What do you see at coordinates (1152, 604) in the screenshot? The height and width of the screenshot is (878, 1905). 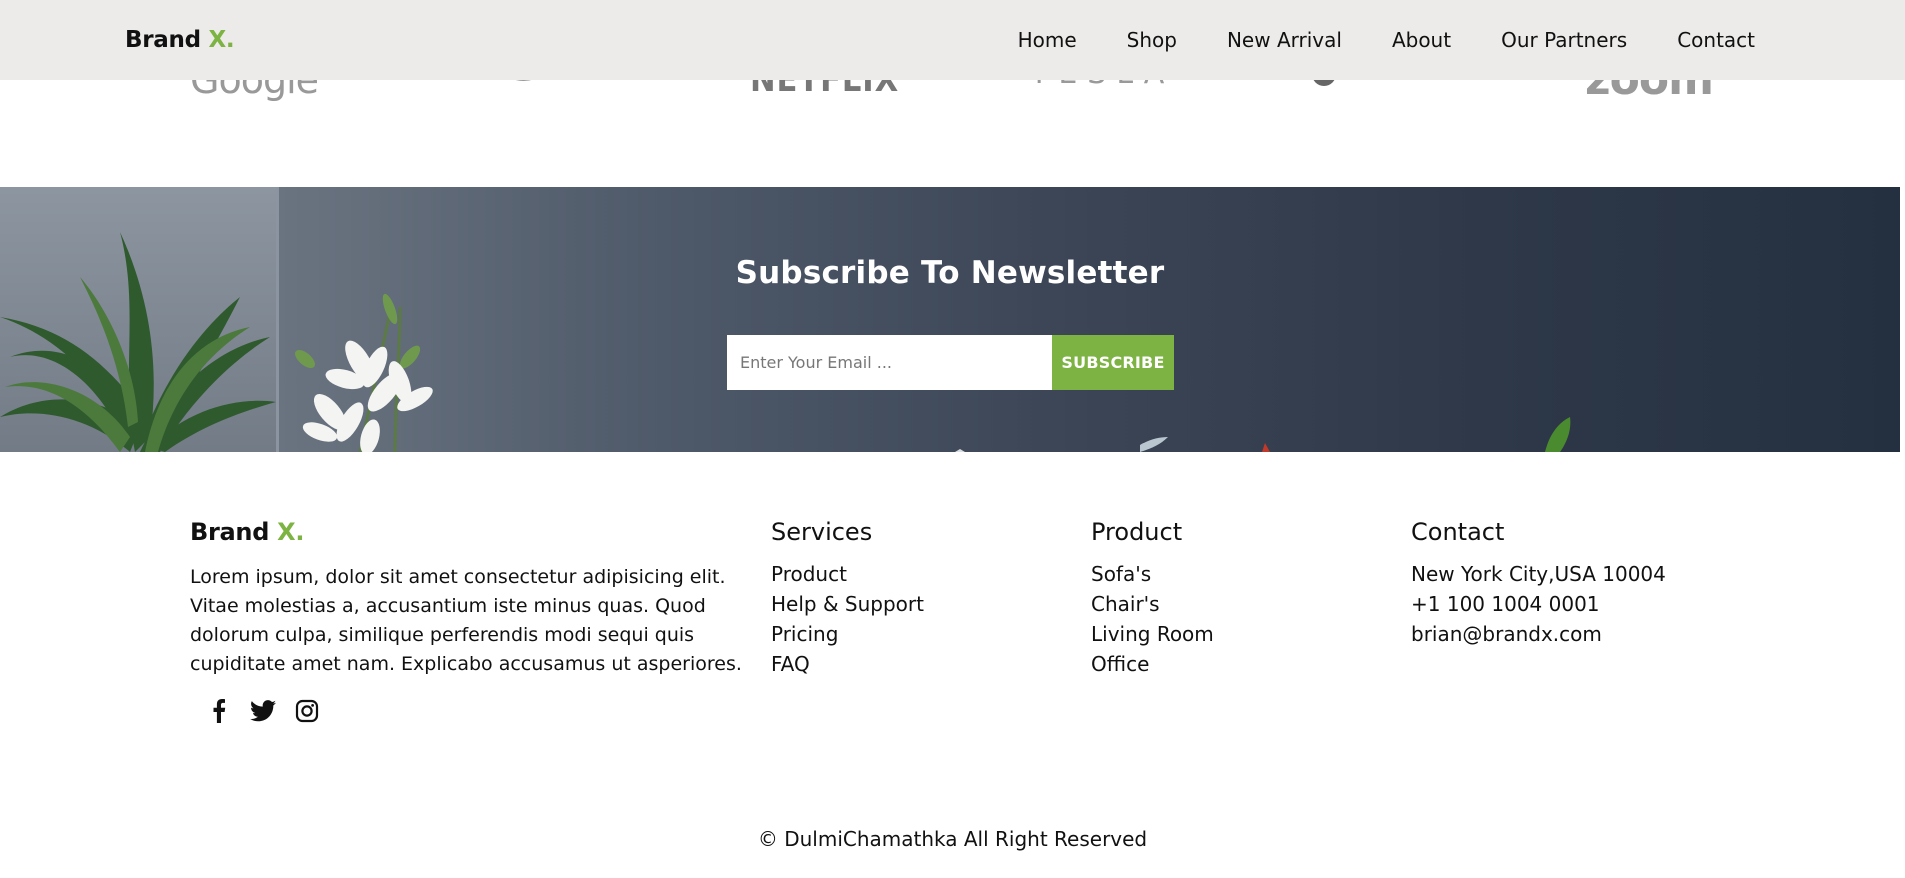 I see `product-link-chairs: Chair's` at bounding box center [1152, 604].